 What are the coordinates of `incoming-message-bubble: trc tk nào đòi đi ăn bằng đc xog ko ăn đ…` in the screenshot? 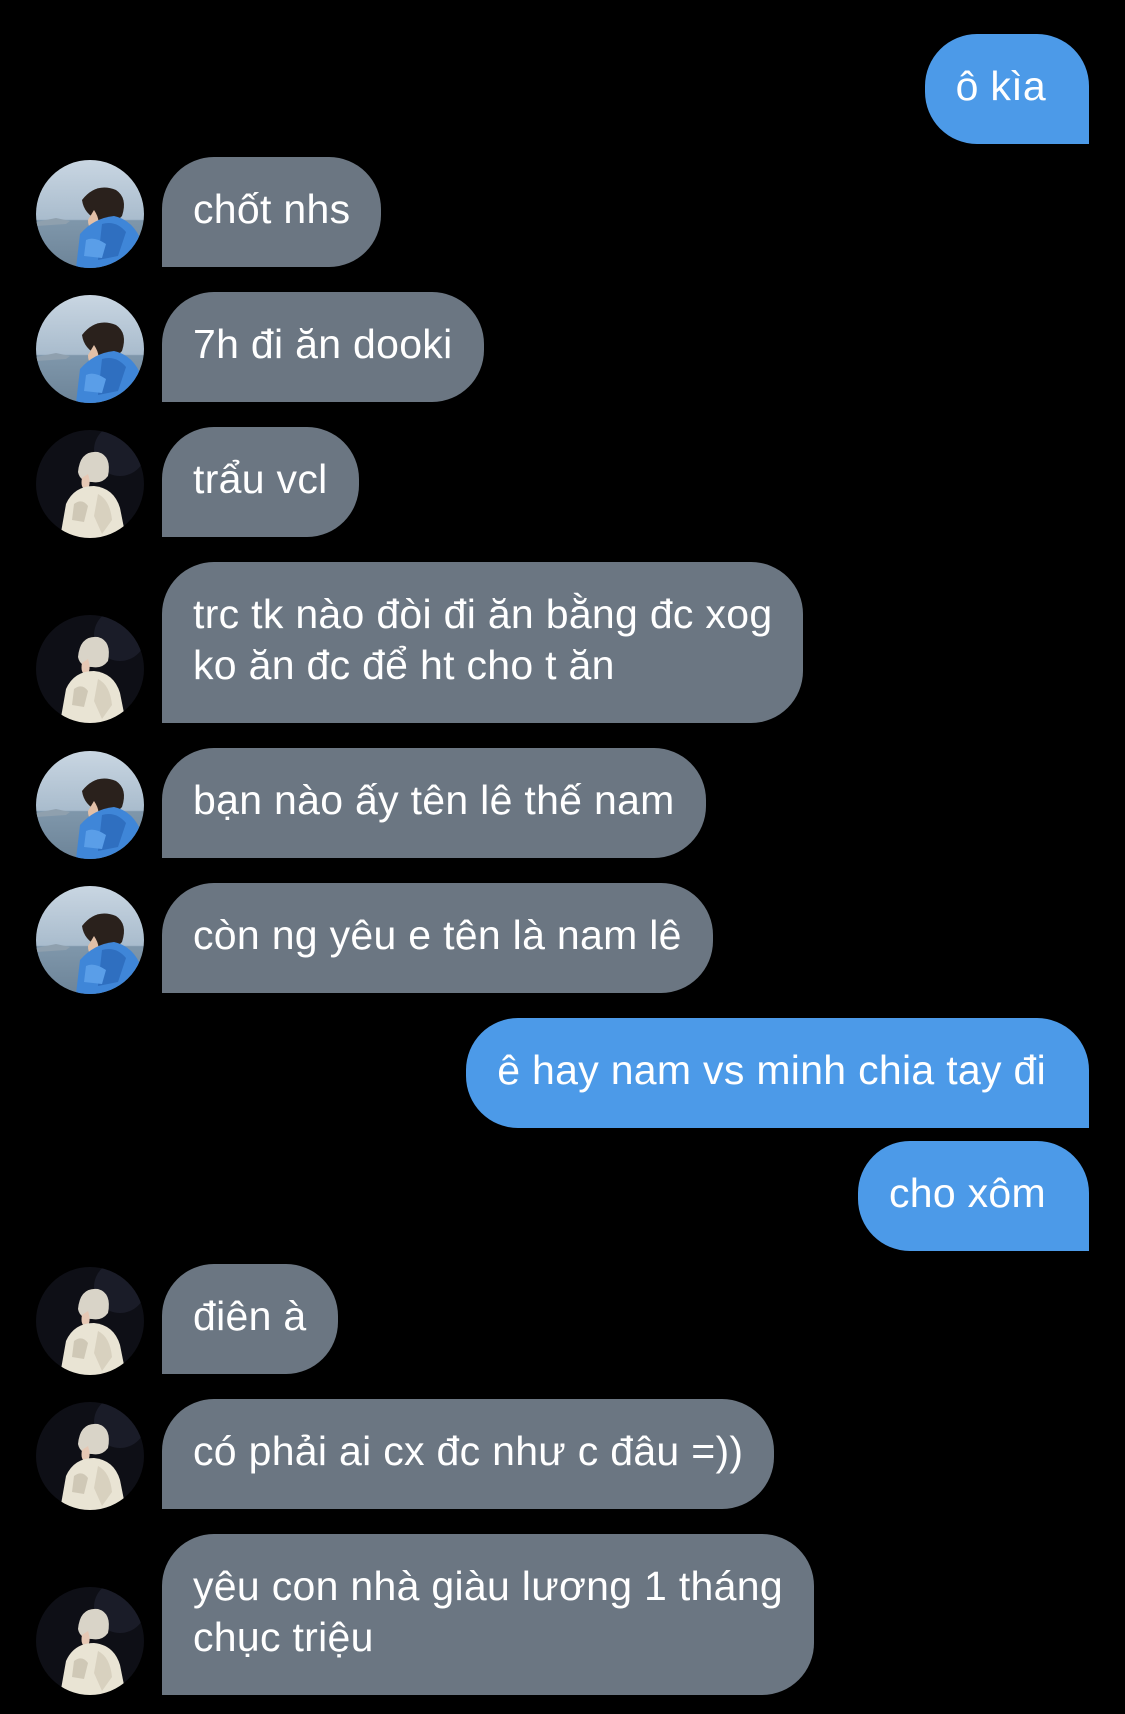 It's located at (483, 642).